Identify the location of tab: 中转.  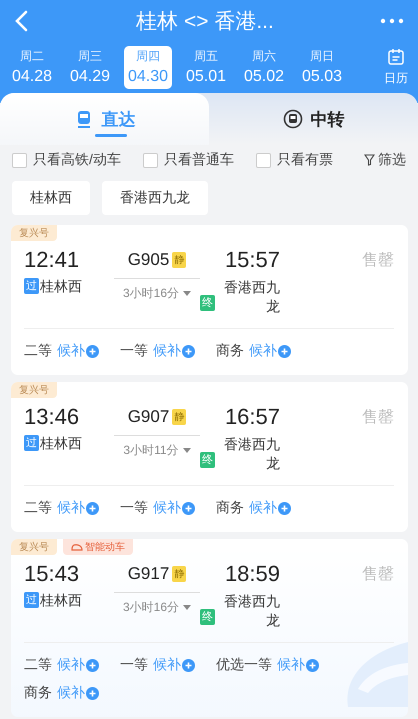
(313, 119).